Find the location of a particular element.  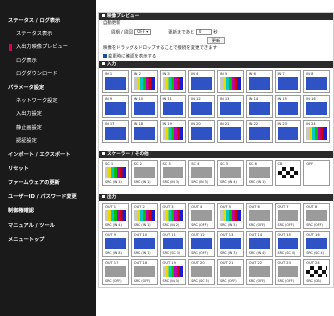

outputs-tile: OUT 8 SRC (OFF) is located at coordinates (316, 216).